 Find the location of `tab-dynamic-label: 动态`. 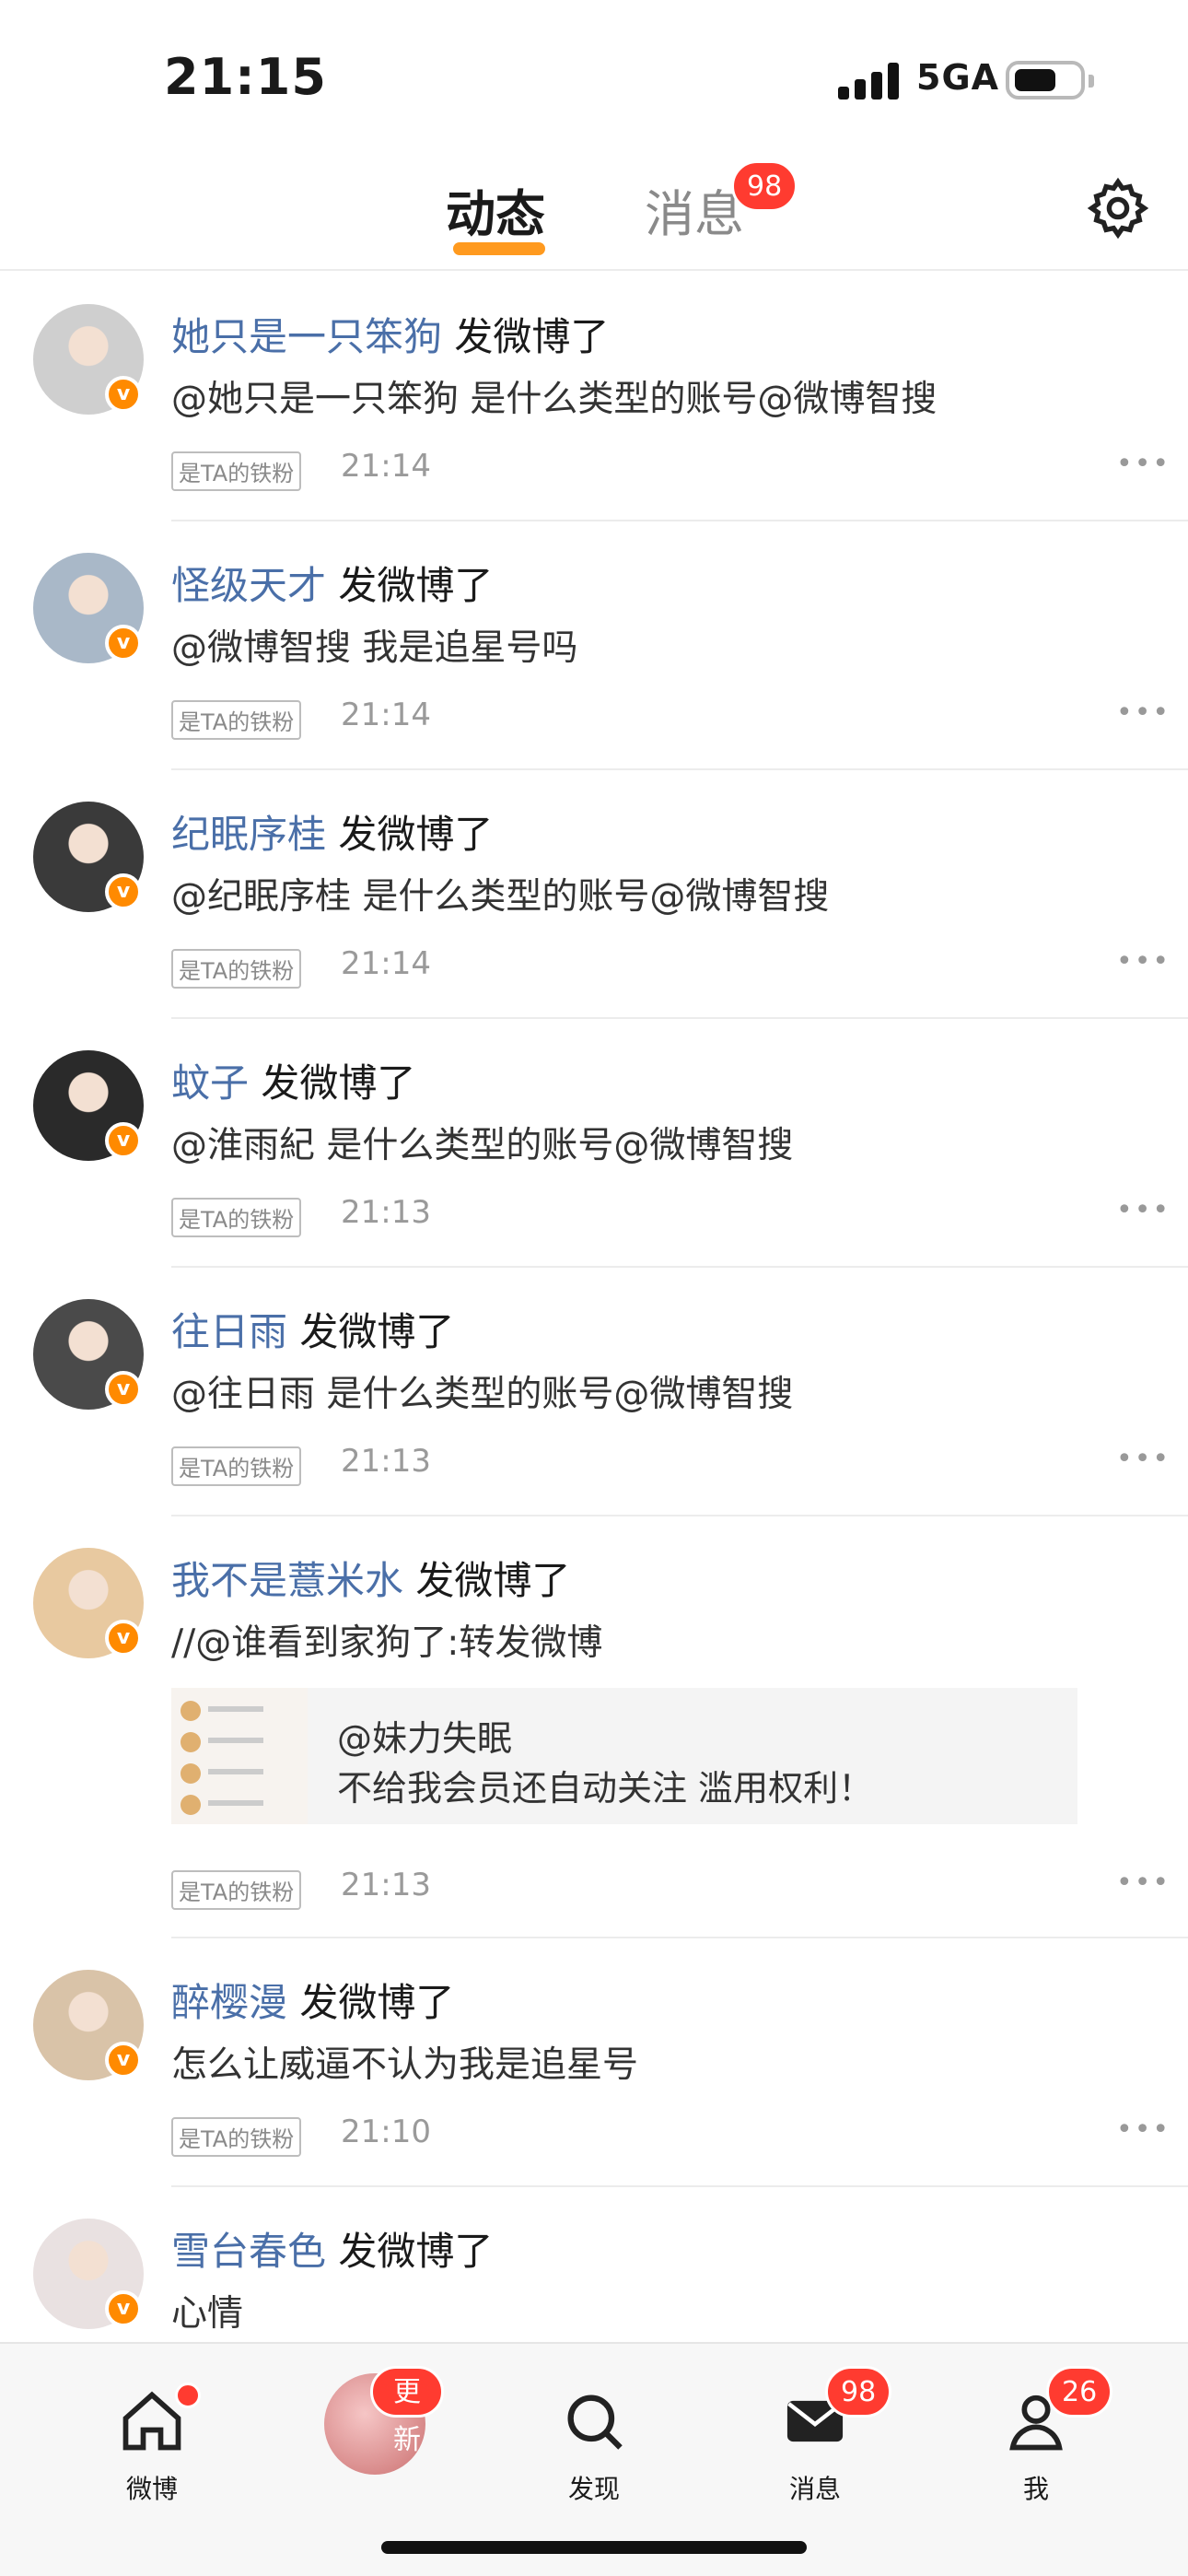

tab-dynamic-label: 动态 is located at coordinates (496, 214).